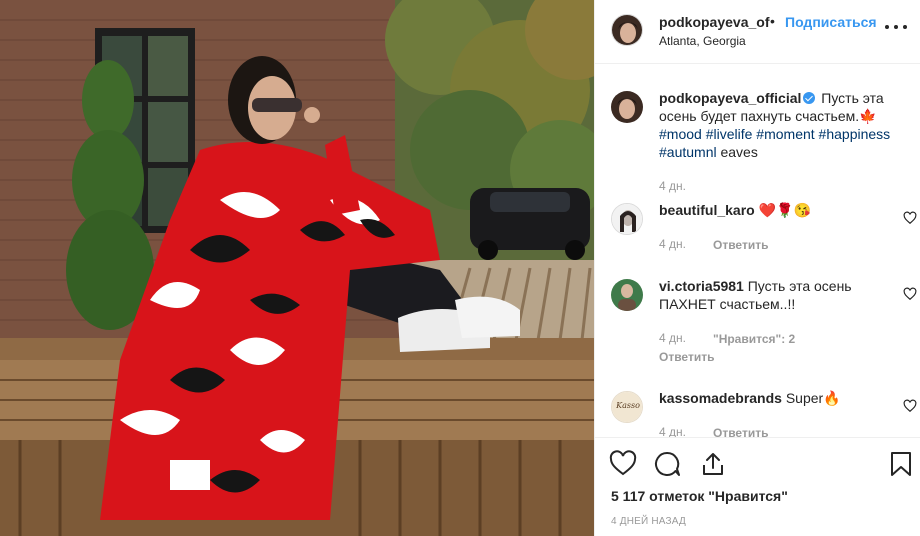  I want to click on comment-text-line2: ПАХНЕТ счастьем..!!, so click(727, 304).